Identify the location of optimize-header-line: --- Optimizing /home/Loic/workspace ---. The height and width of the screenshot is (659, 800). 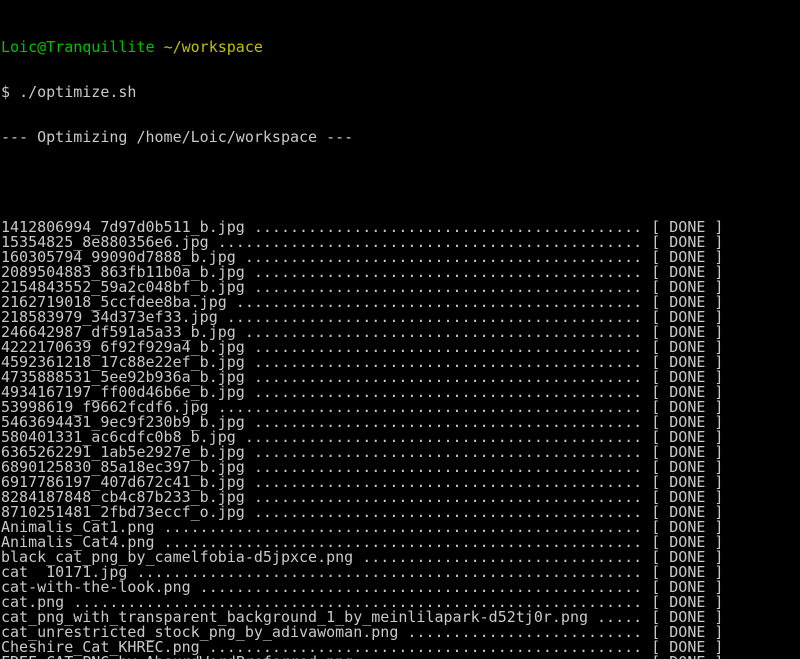
(177, 137).